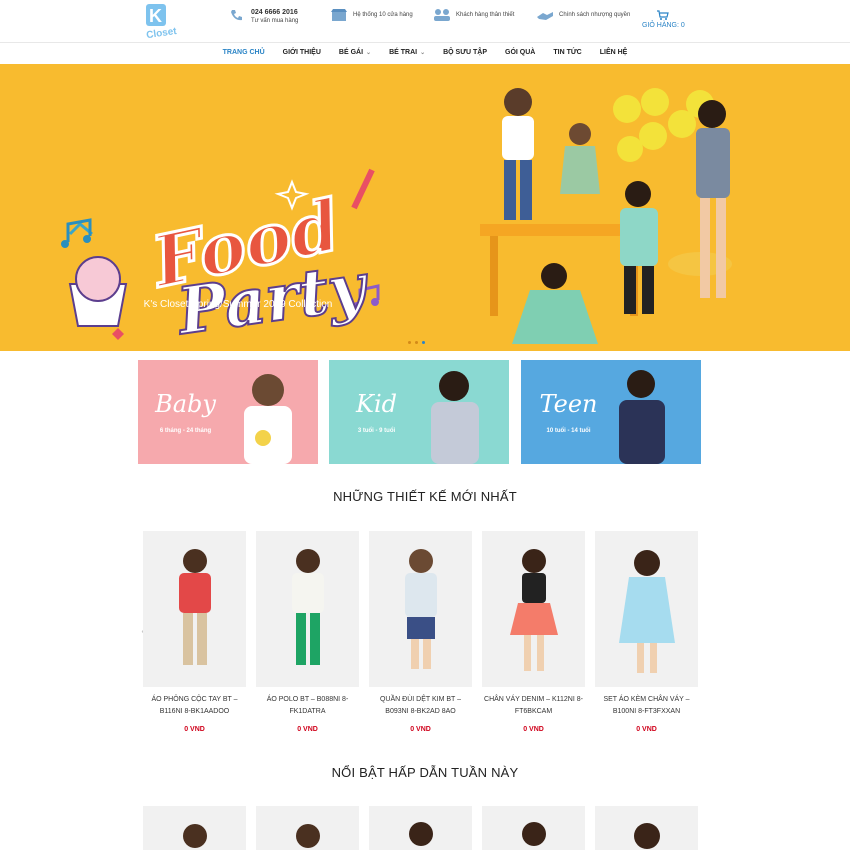 Image resolution: width=850 pixels, height=850 pixels. I want to click on nav-item-collection: BỘ SƯU TẬP, so click(465, 53).